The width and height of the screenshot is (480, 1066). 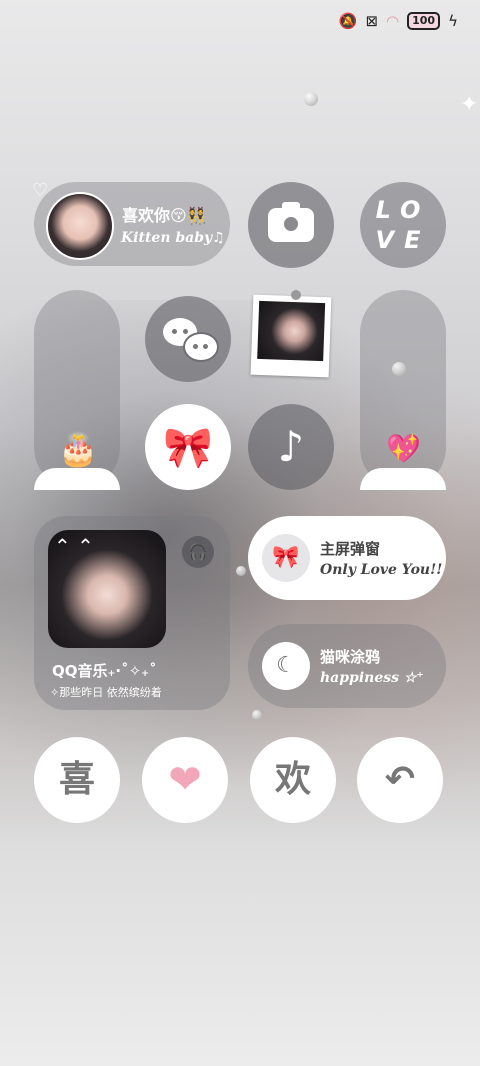 I want to click on back-arrow-icon: ↶, so click(x=400, y=779).